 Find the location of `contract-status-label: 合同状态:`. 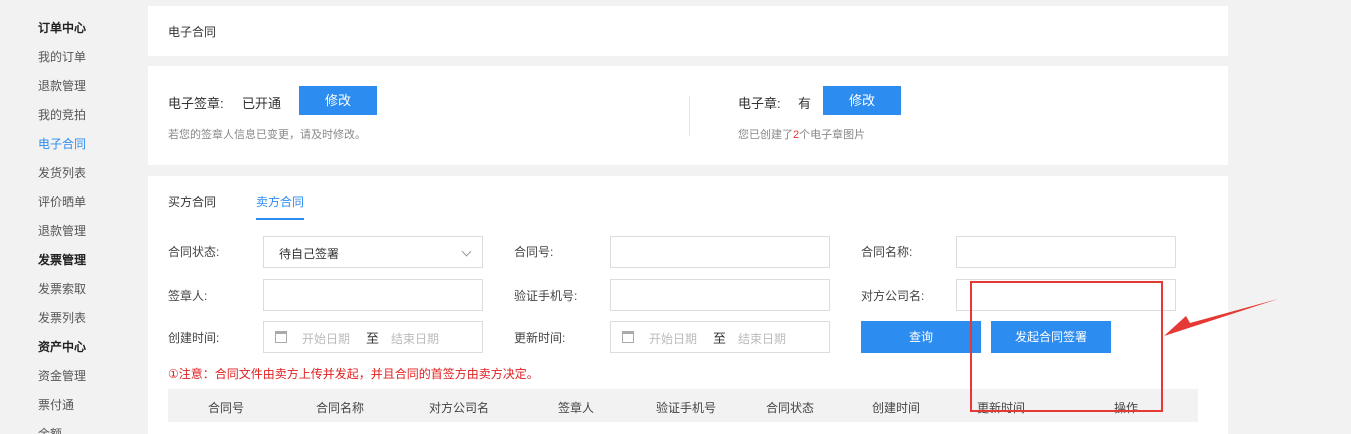

contract-status-label: 合同状态: is located at coordinates (194, 252).